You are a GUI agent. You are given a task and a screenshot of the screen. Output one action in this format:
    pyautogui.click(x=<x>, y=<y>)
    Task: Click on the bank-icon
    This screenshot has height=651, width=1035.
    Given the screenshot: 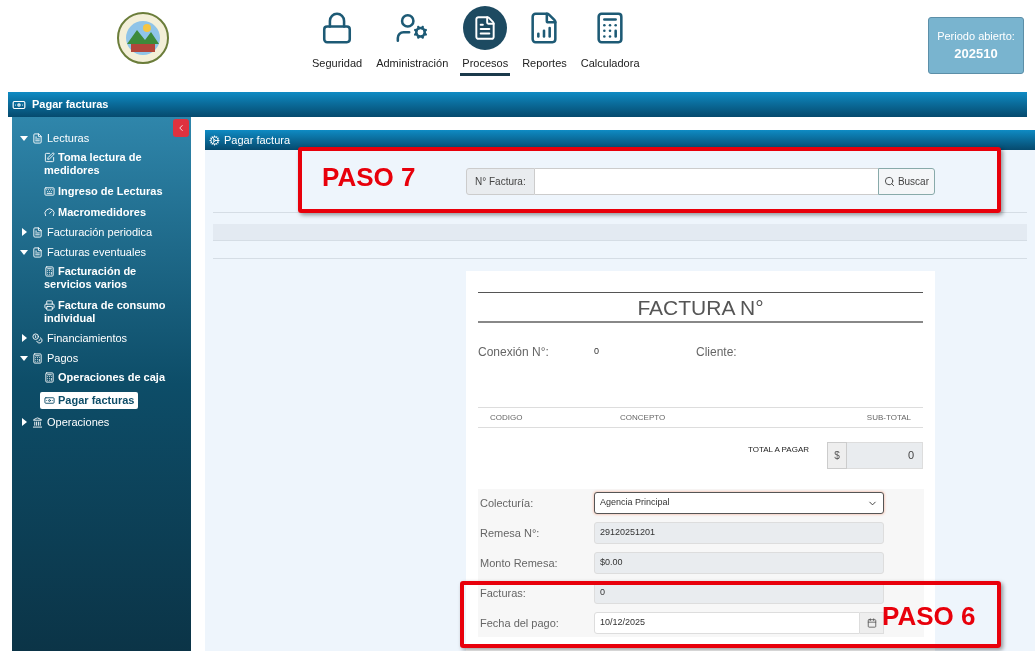 What is the action you would take?
    pyautogui.click(x=37, y=422)
    